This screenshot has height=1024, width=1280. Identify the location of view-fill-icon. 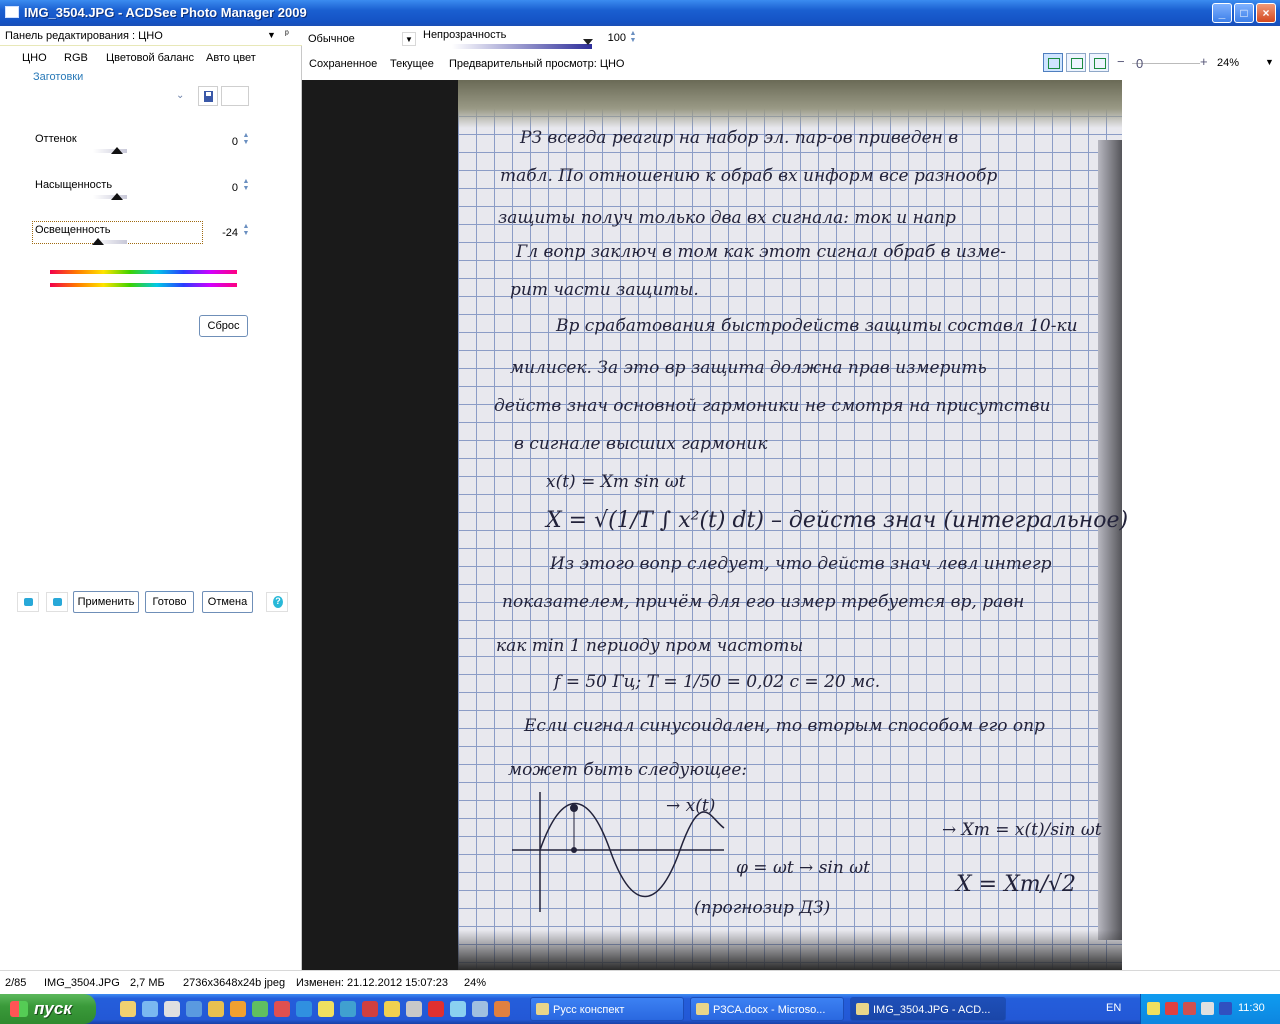
(1099, 62).